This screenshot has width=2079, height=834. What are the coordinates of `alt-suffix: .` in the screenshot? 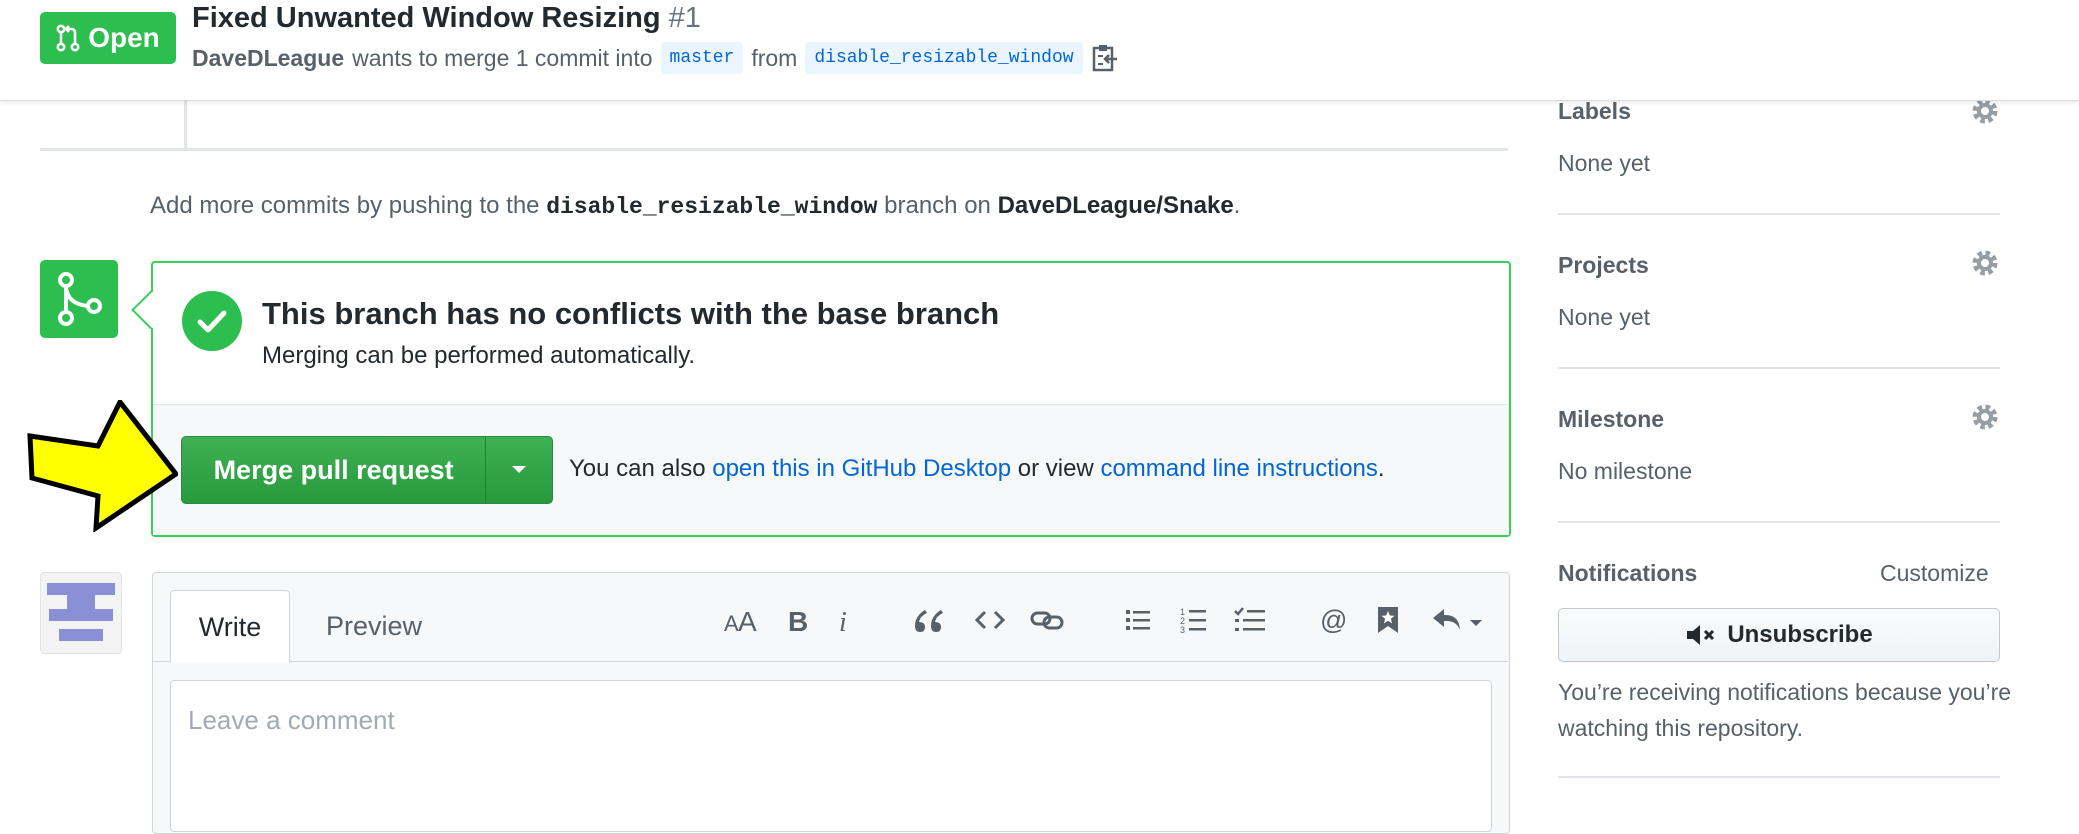 It's located at (1381, 468).